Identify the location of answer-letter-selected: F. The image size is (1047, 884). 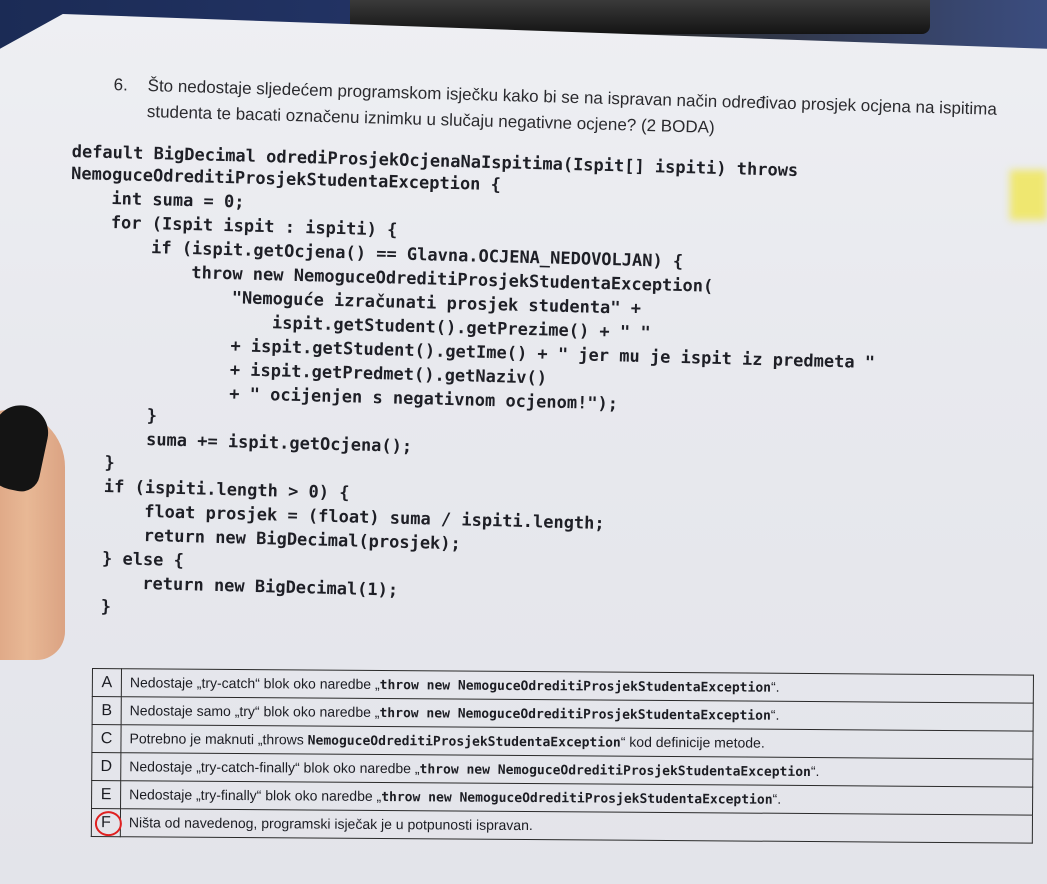
(107, 822).